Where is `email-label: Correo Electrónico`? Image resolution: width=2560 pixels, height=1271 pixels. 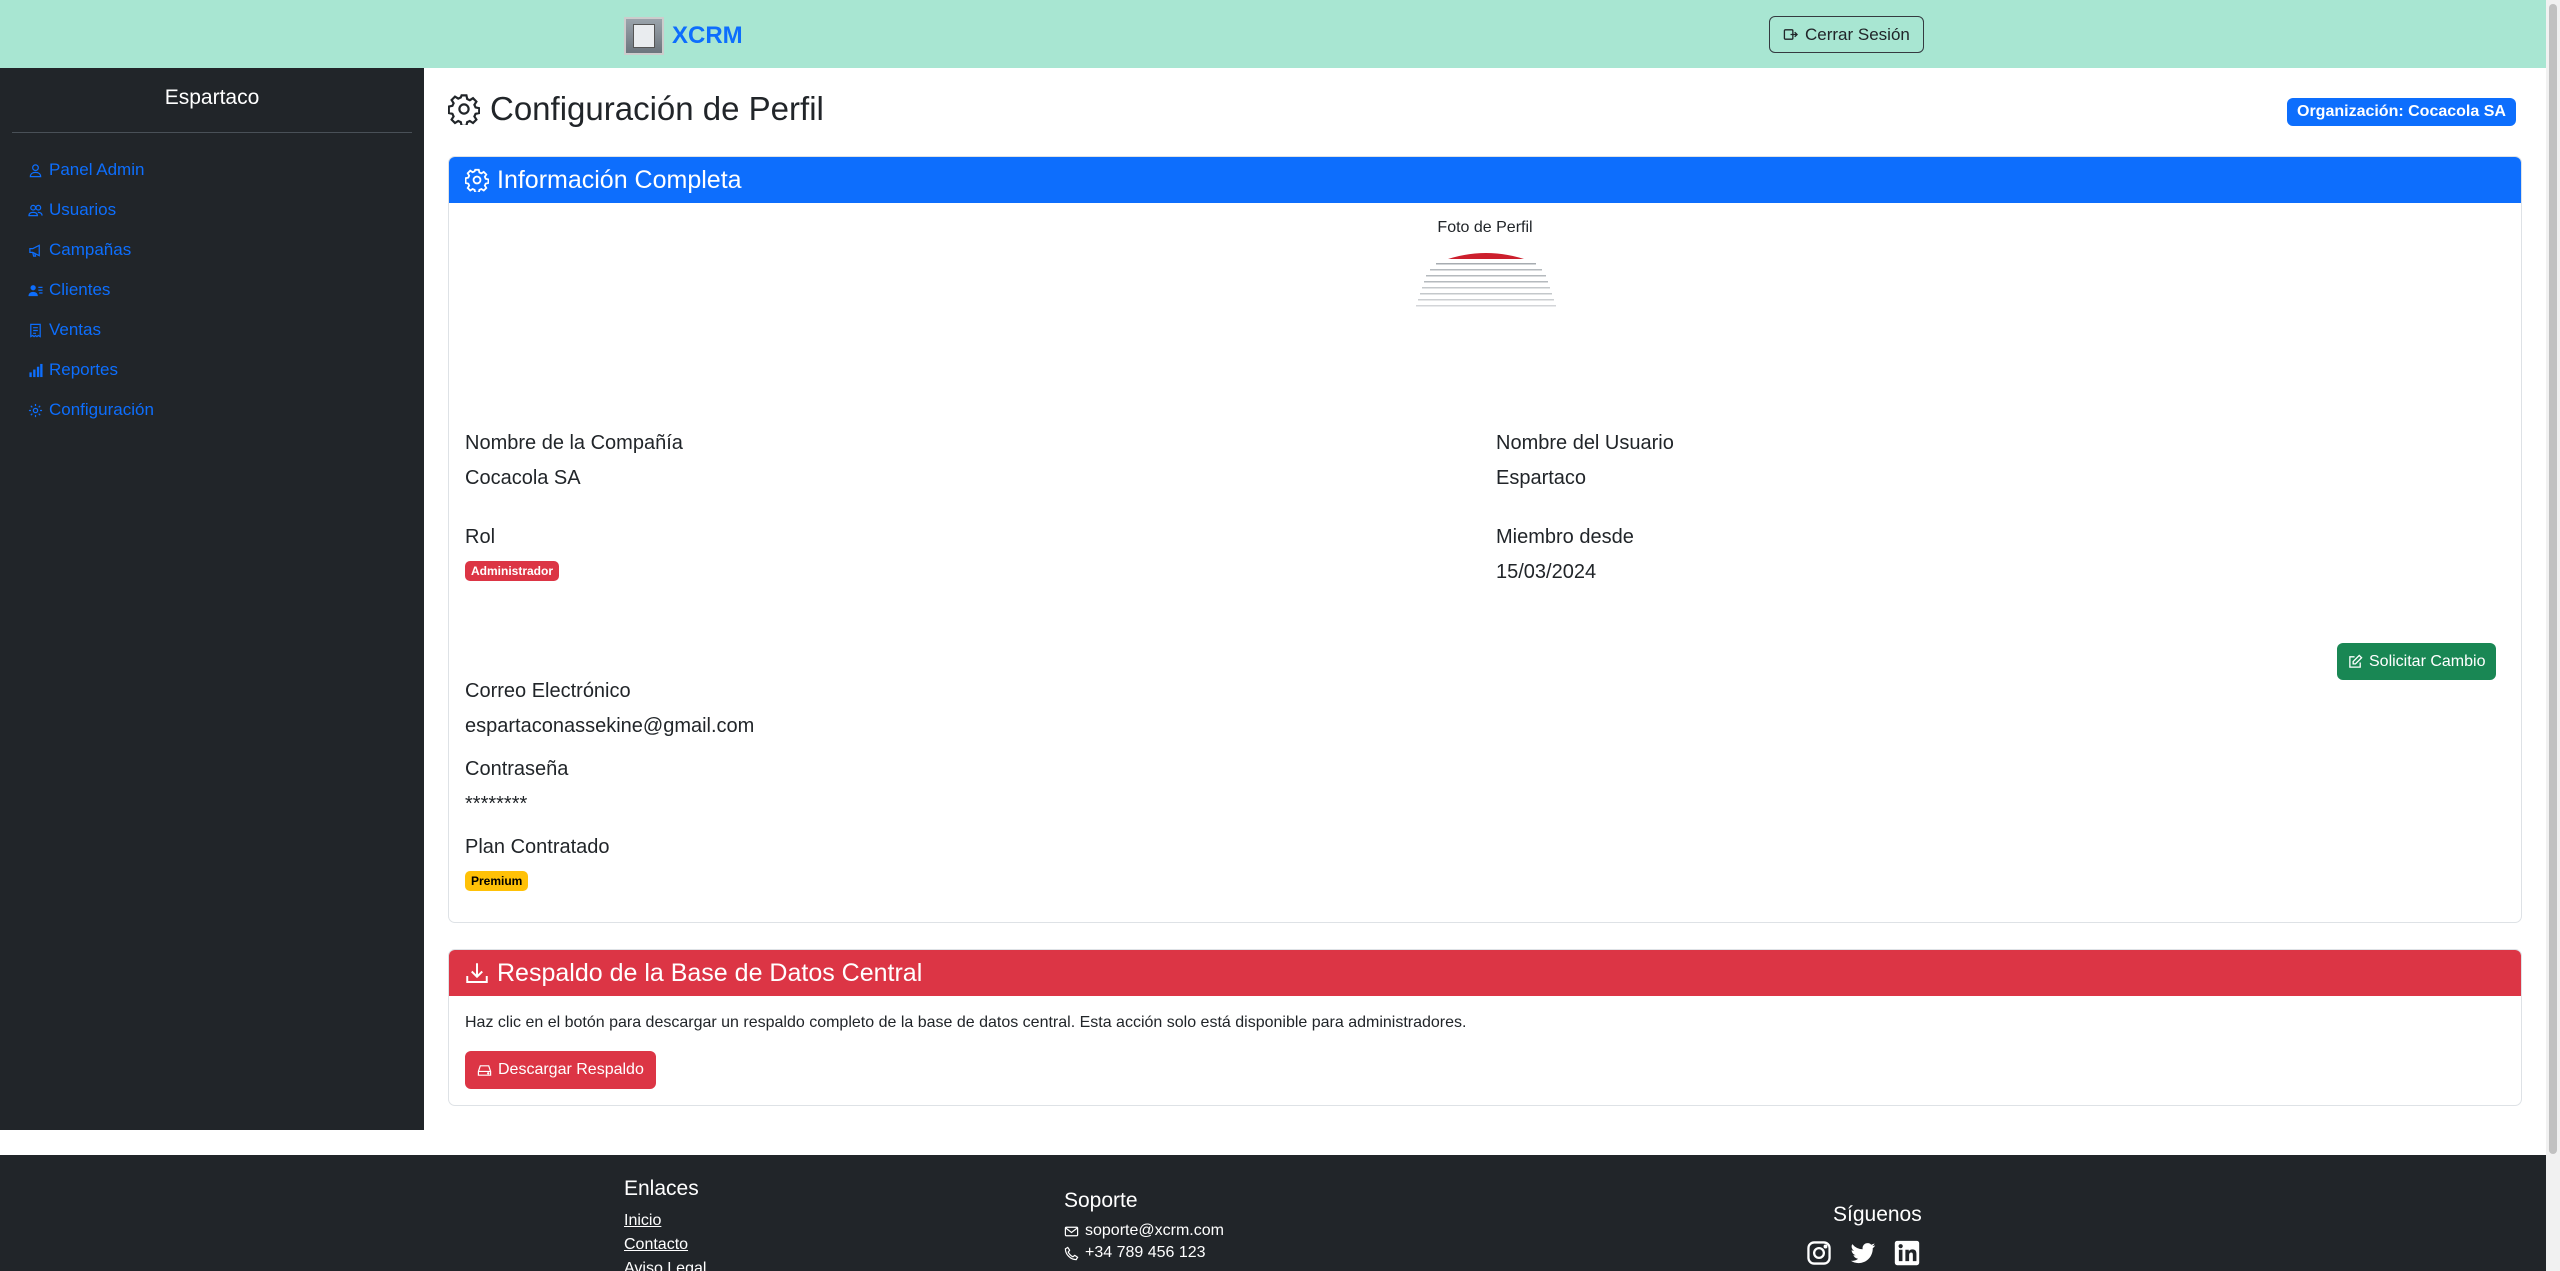
email-label: Correo Electrónico is located at coordinates (548, 691).